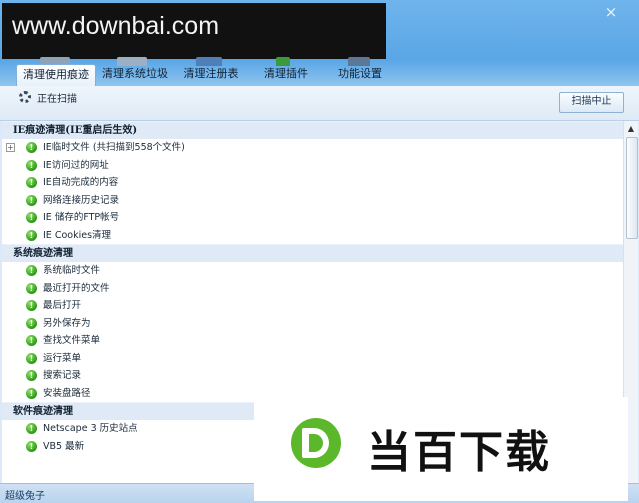  Describe the element at coordinates (312, 271) in the screenshot. I see `list-item: ! 系统临时文件` at that location.